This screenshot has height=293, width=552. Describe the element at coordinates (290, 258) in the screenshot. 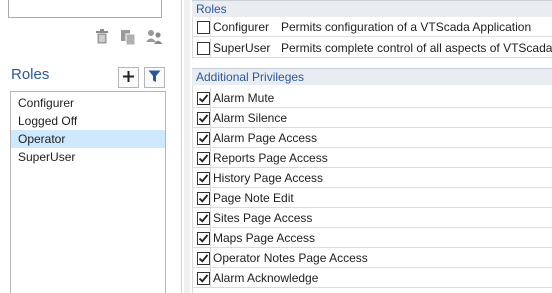

I see `privilege-label: Operator Notes Page Access` at that location.